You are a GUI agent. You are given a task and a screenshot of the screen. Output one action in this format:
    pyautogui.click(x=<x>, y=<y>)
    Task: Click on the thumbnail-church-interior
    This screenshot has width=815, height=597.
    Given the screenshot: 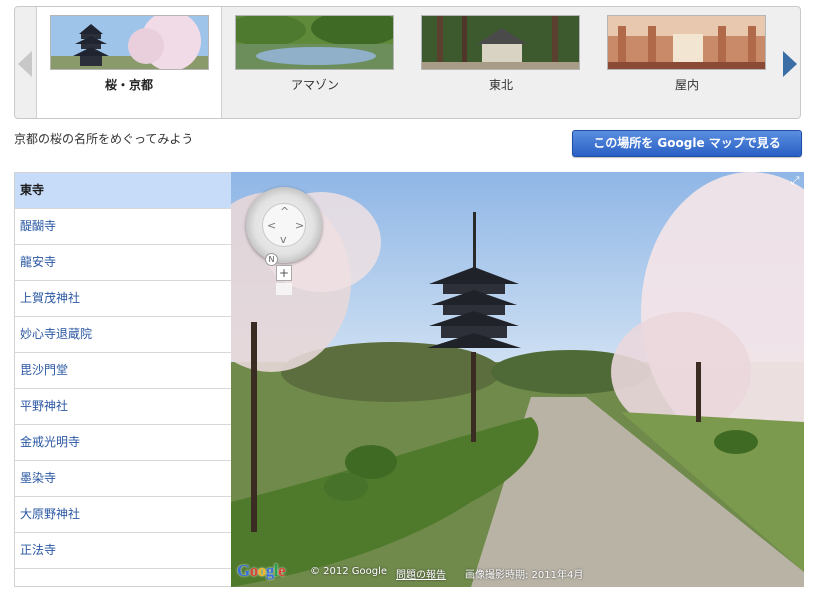 What is the action you would take?
    pyautogui.click(x=686, y=42)
    